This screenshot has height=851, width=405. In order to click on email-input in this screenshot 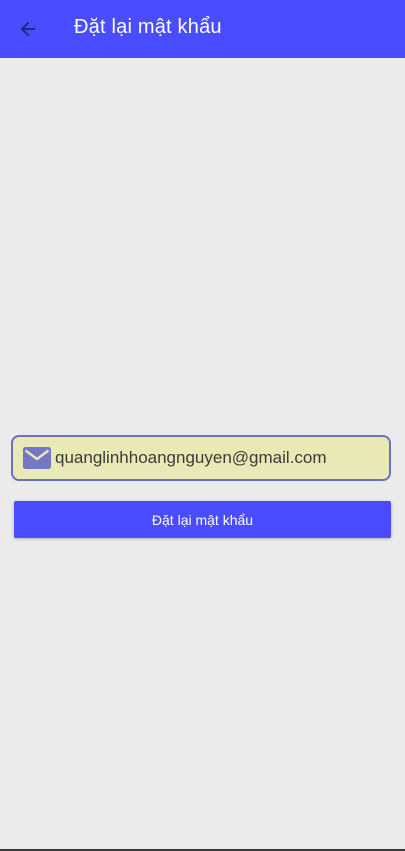, I will do `click(217, 458)`.